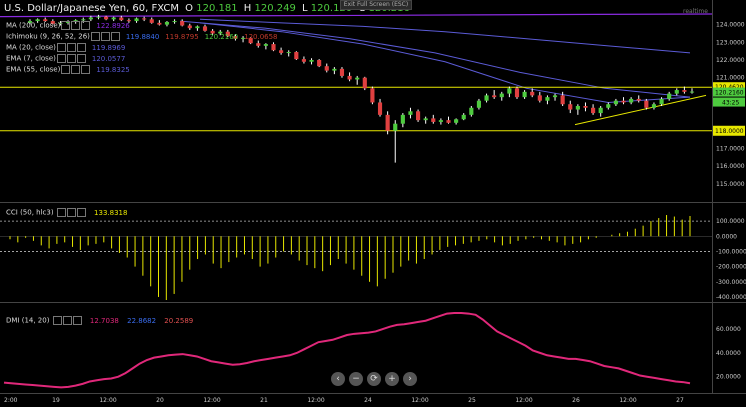  What do you see at coordinates (576, 400) in the screenshot?
I see `time-tick-label: 26` at bounding box center [576, 400].